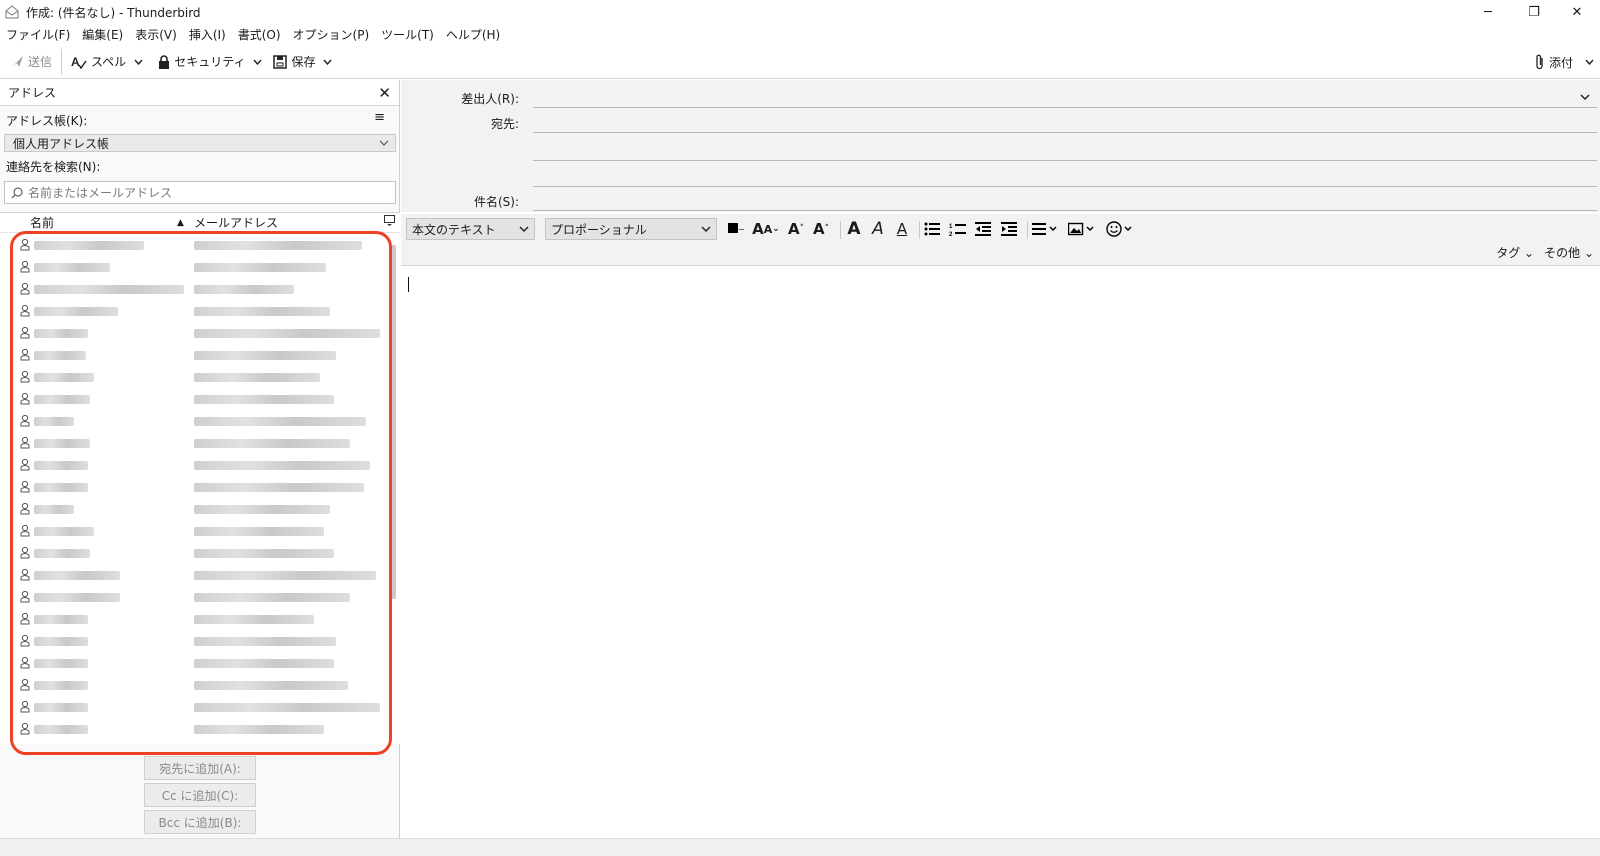  I want to click on attach-dropdown, so click(1589, 62).